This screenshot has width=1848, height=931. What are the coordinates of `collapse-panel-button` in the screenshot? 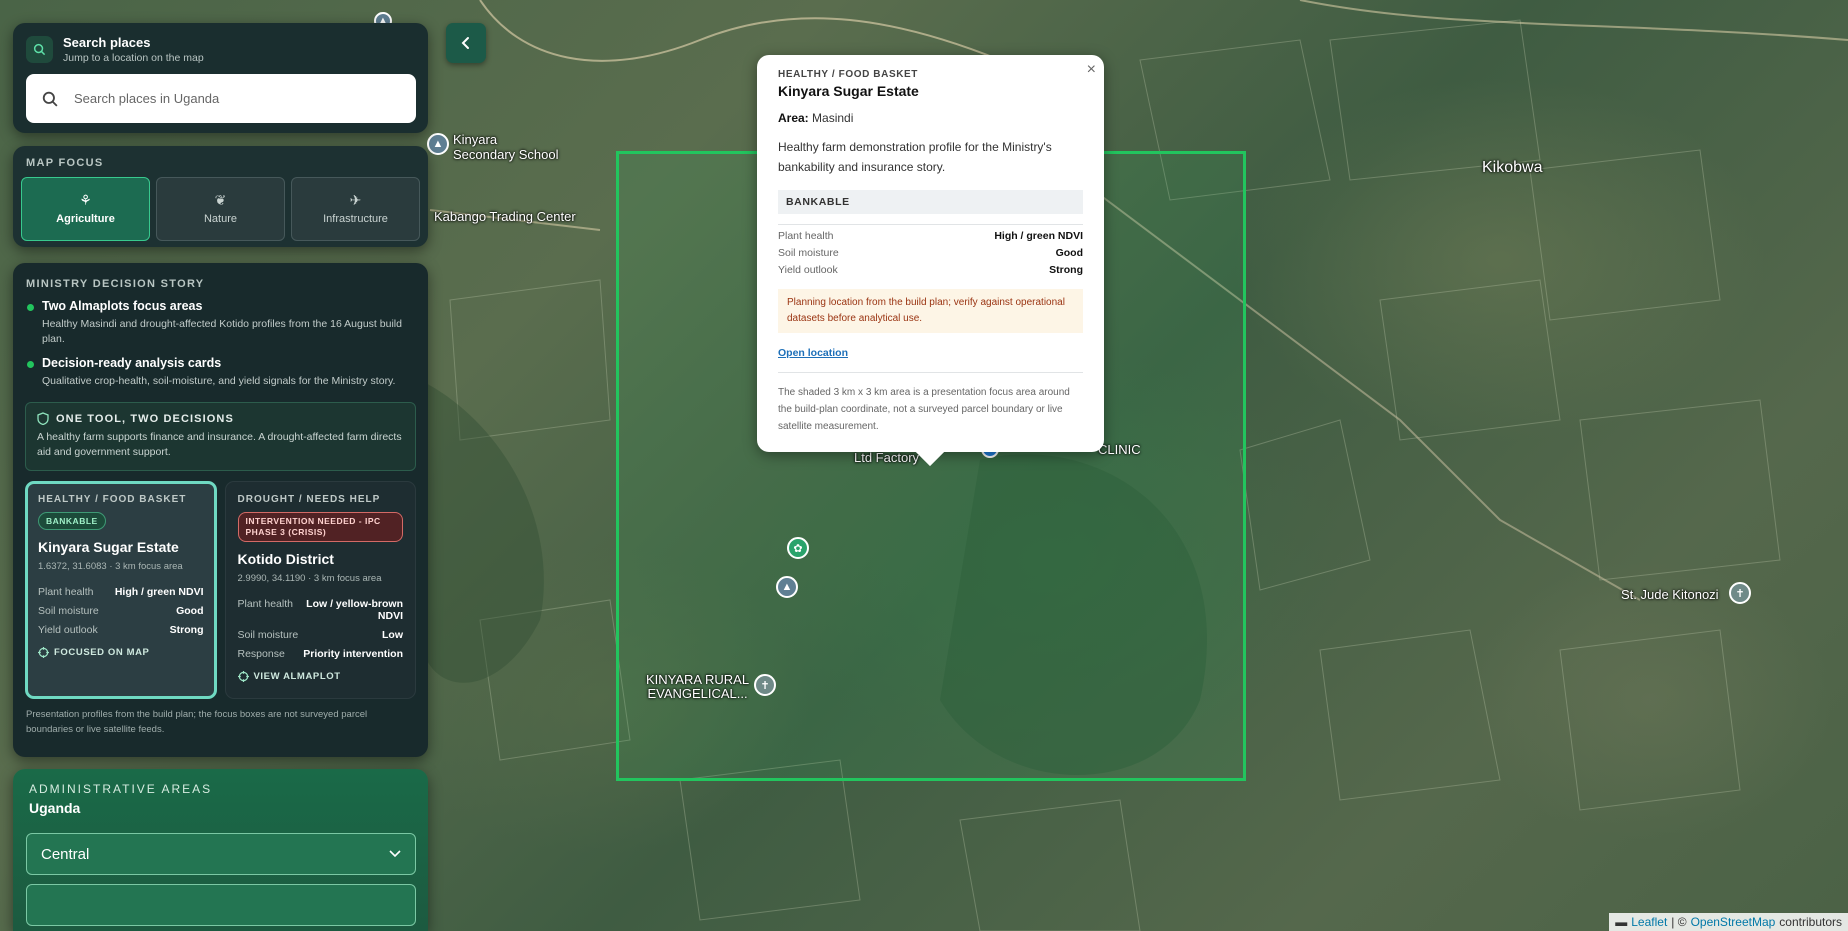 It's located at (466, 43).